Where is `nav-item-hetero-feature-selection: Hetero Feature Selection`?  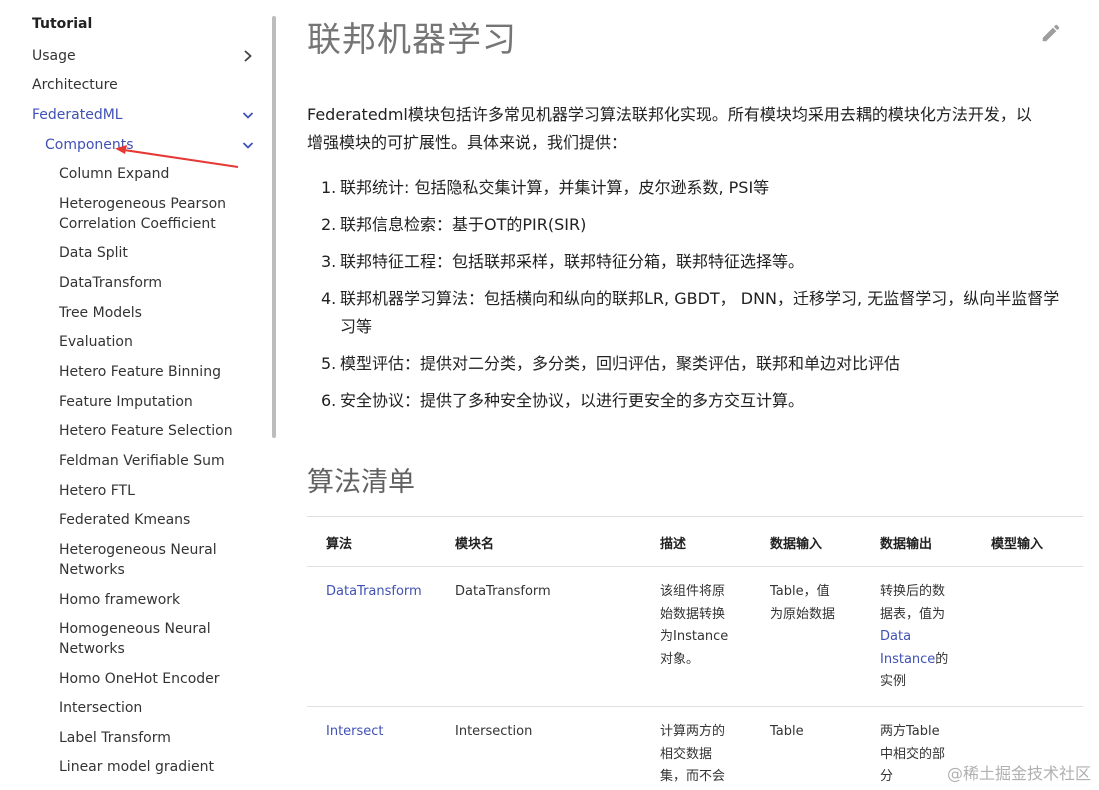 nav-item-hetero-feature-selection: Hetero Feature Selection is located at coordinates (159, 431).